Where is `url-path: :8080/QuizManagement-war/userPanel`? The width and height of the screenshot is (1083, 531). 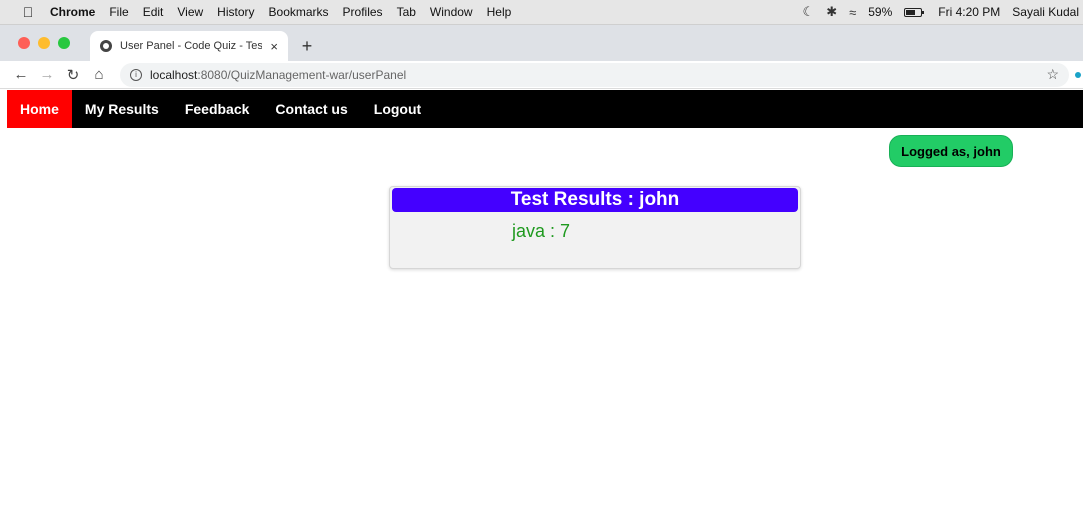
url-path: :8080/QuizManagement-war/userPanel is located at coordinates (302, 74).